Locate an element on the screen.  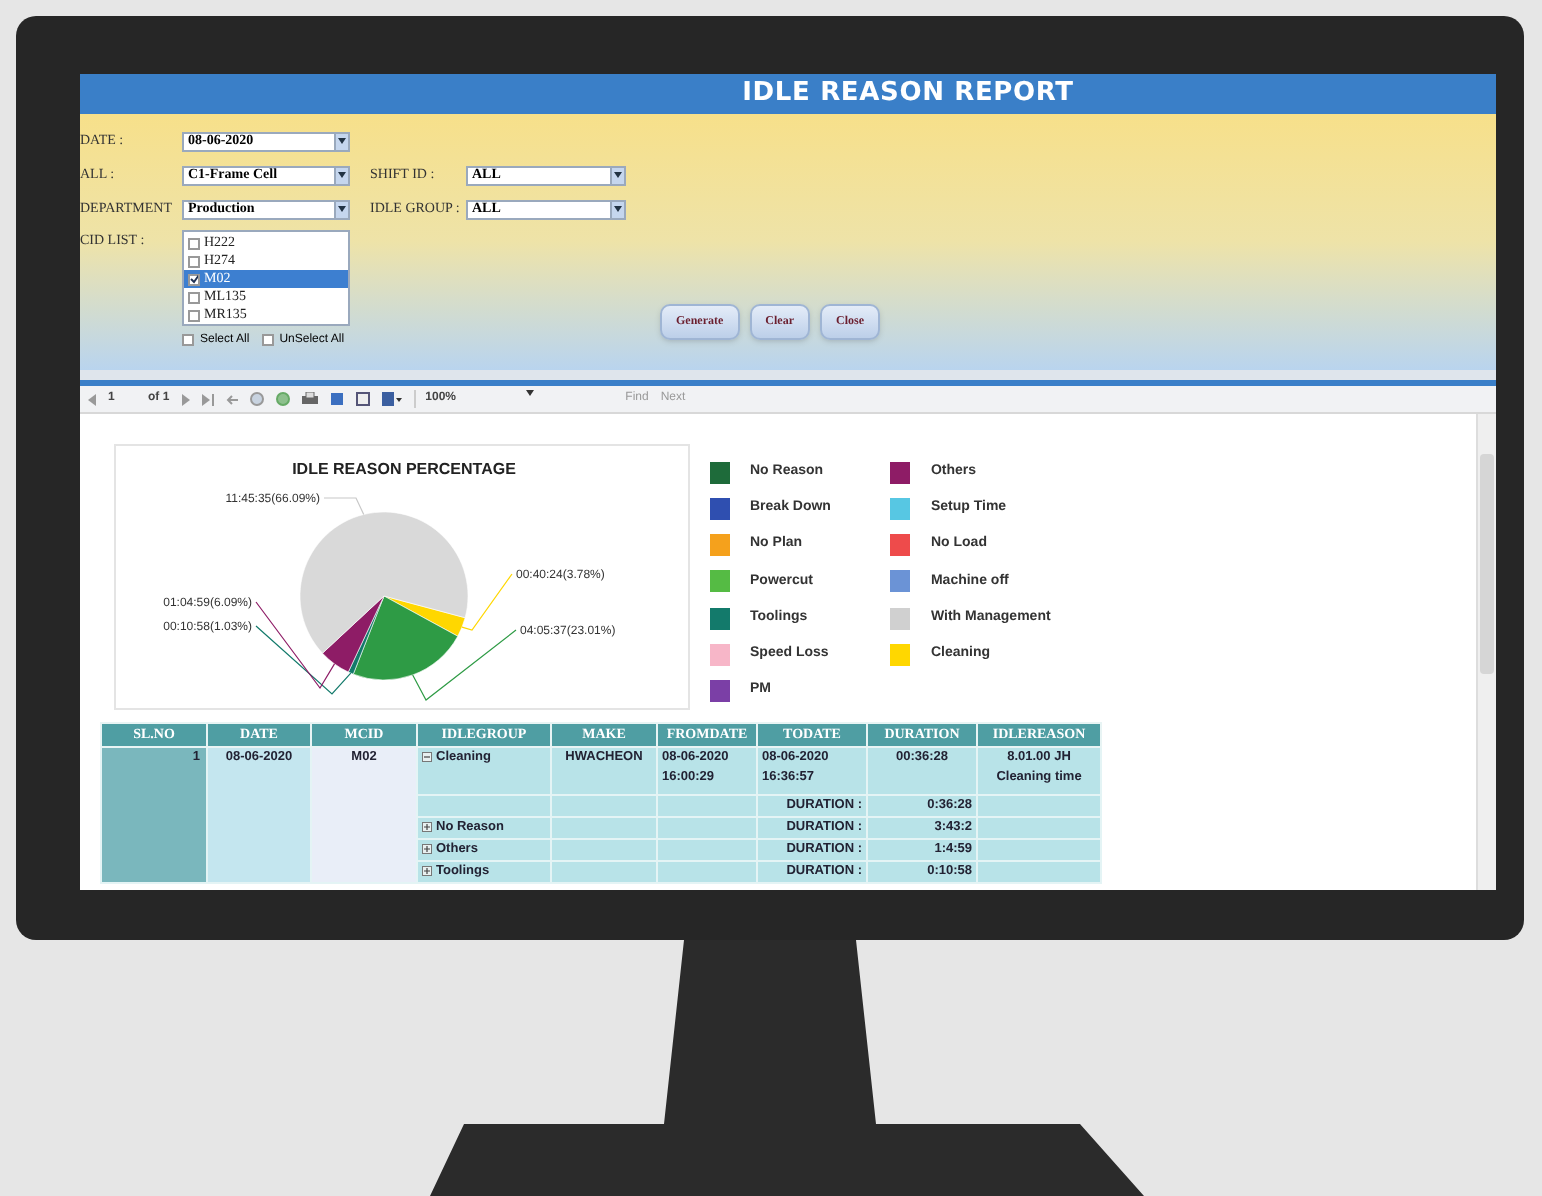
collapse-icon is located at coordinates (427, 756).